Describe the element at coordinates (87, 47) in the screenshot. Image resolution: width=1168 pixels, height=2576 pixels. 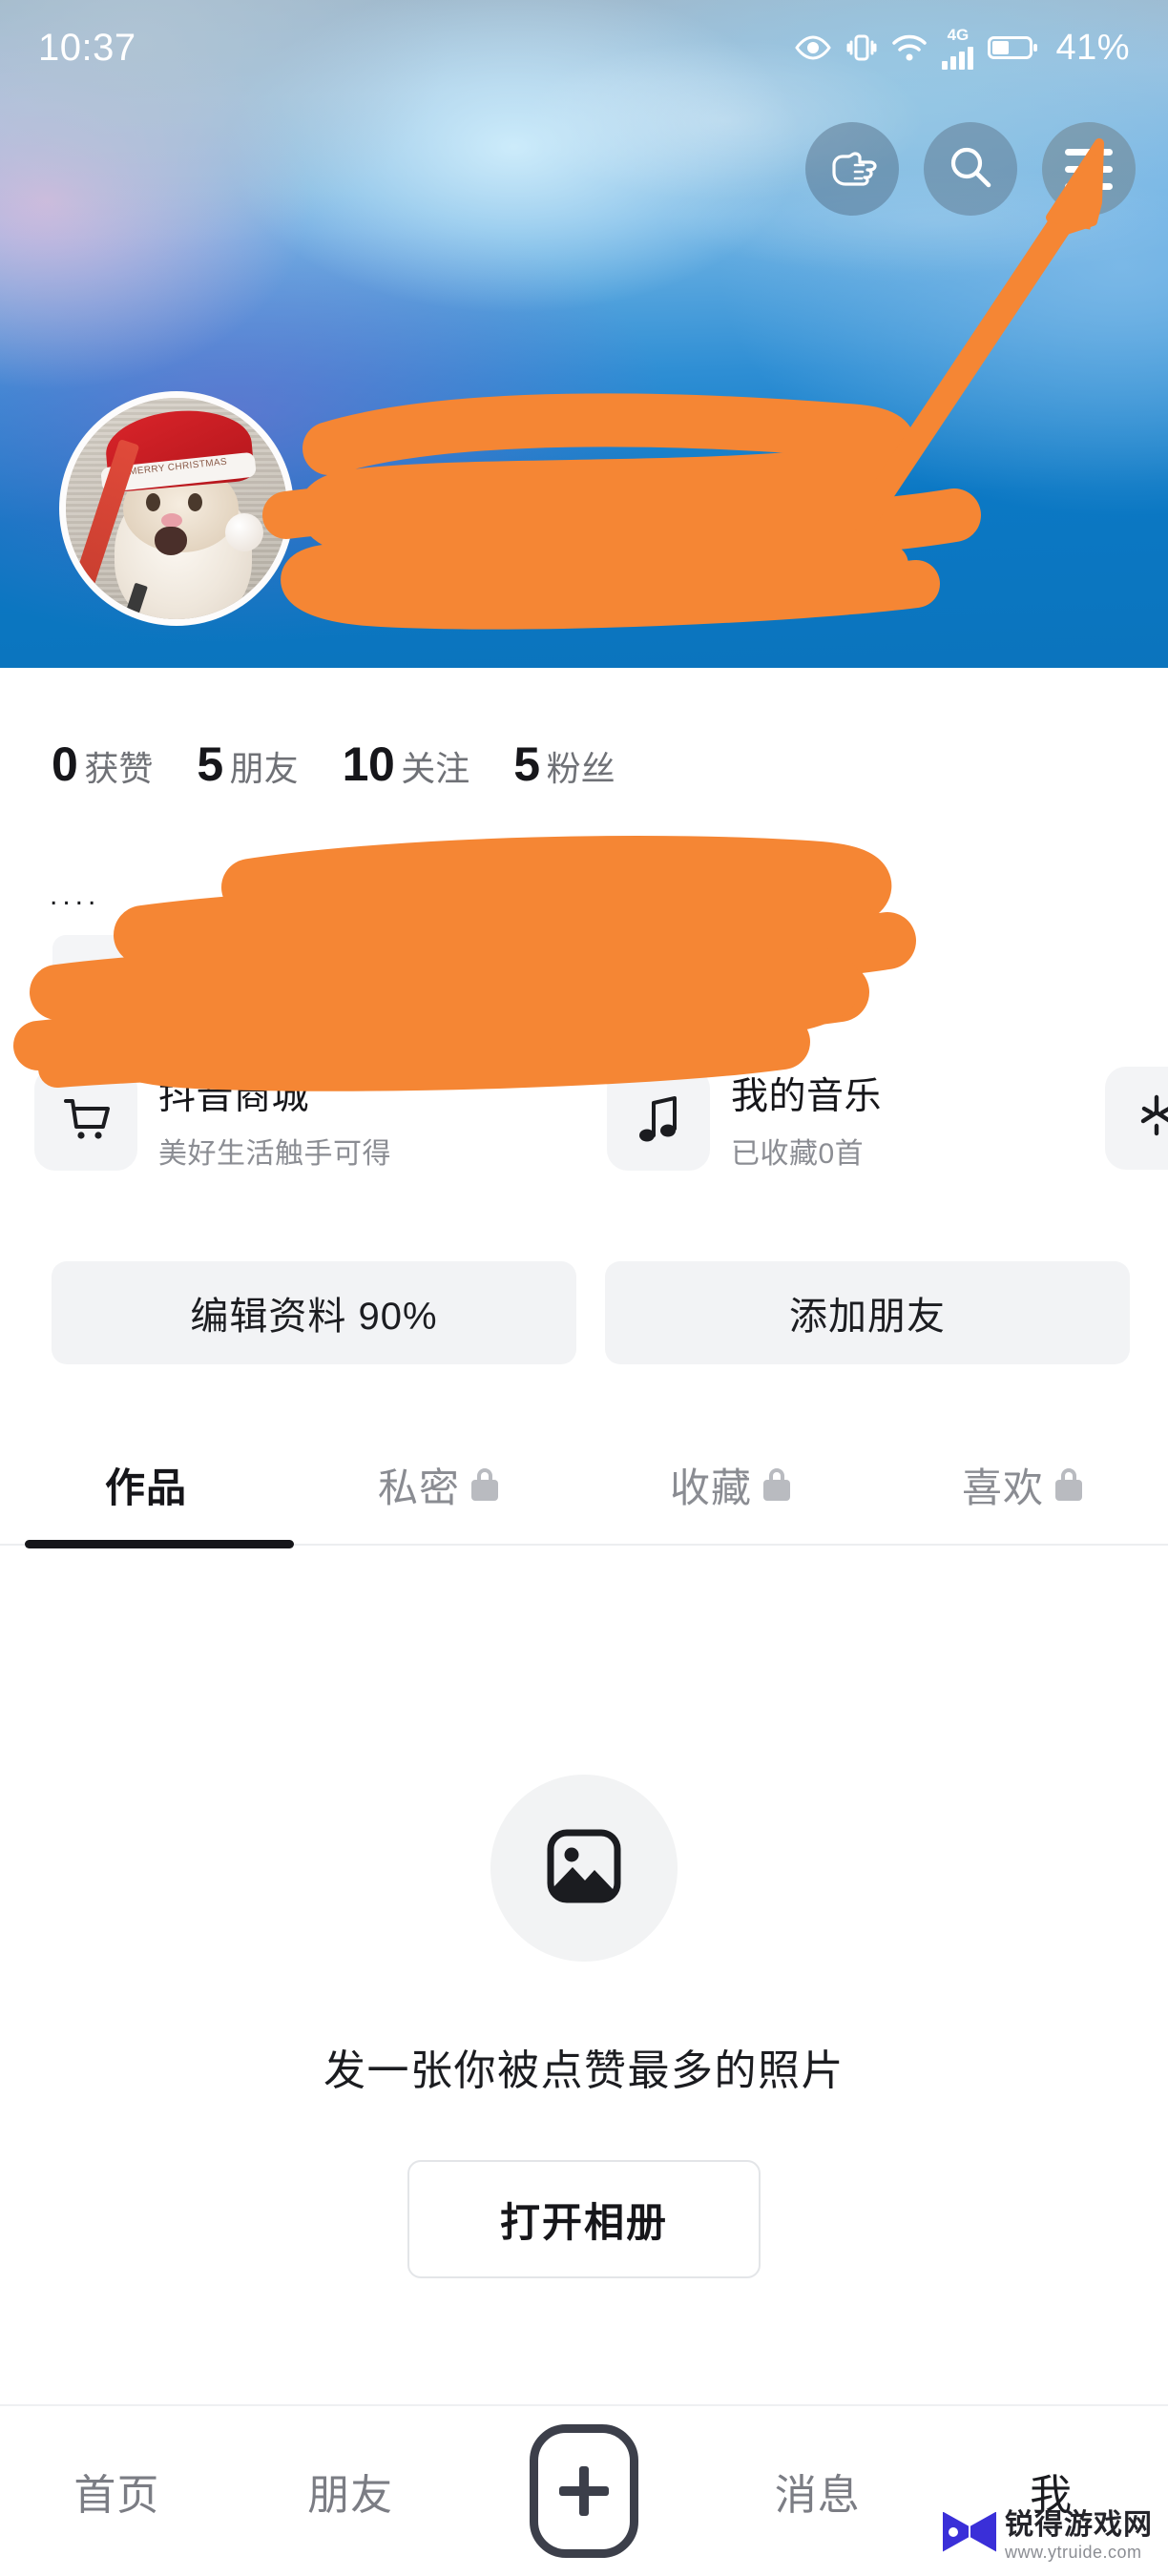
I see `status-bar-time: 10:37` at that location.